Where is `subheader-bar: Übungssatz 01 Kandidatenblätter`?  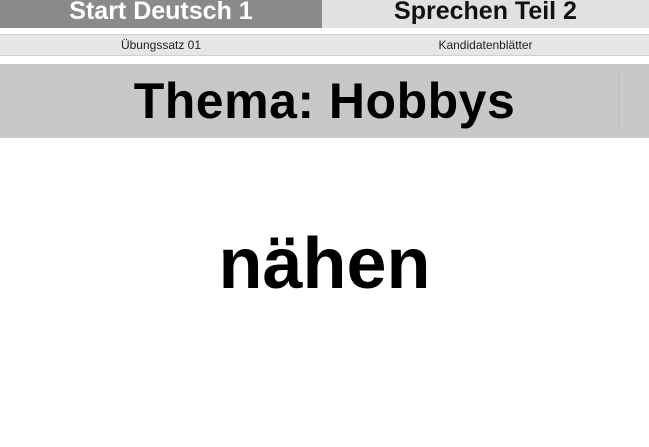 subheader-bar: Übungssatz 01 Kandidatenblätter is located at coordinates (324, 45).